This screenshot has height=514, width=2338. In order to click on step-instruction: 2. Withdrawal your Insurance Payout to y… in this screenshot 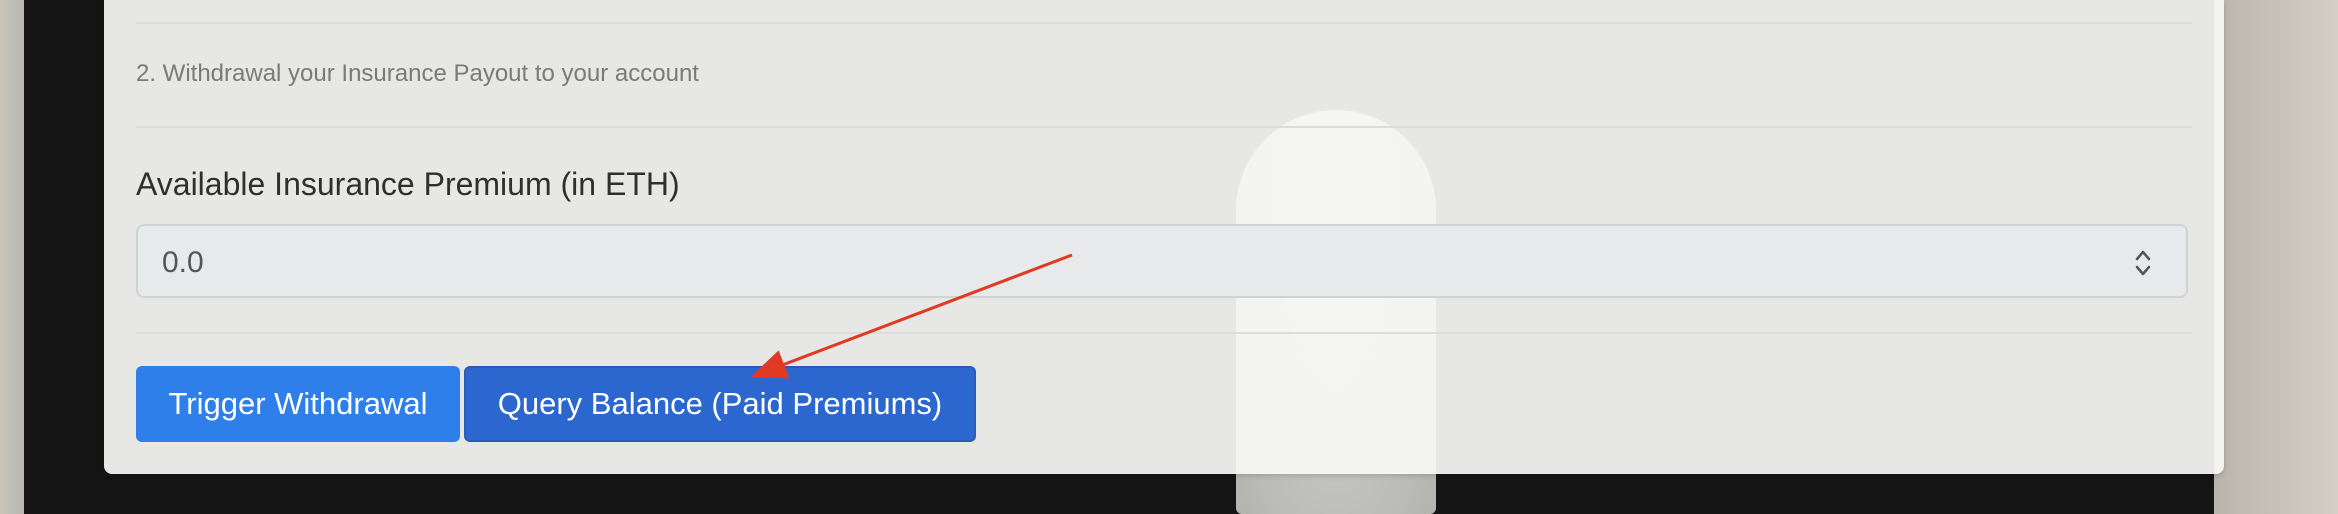, I will do `click(417, 73)`.